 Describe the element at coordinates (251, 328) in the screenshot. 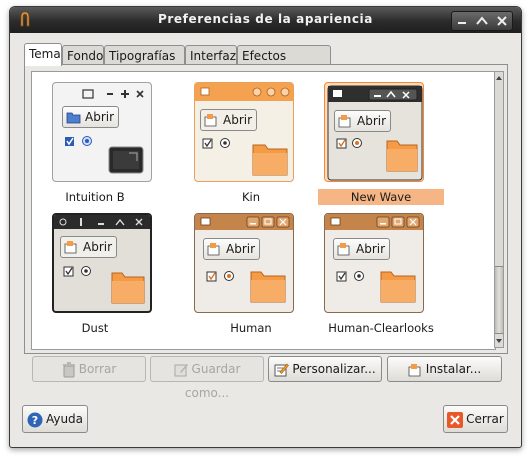

I see `theme-name: Human` at that location.